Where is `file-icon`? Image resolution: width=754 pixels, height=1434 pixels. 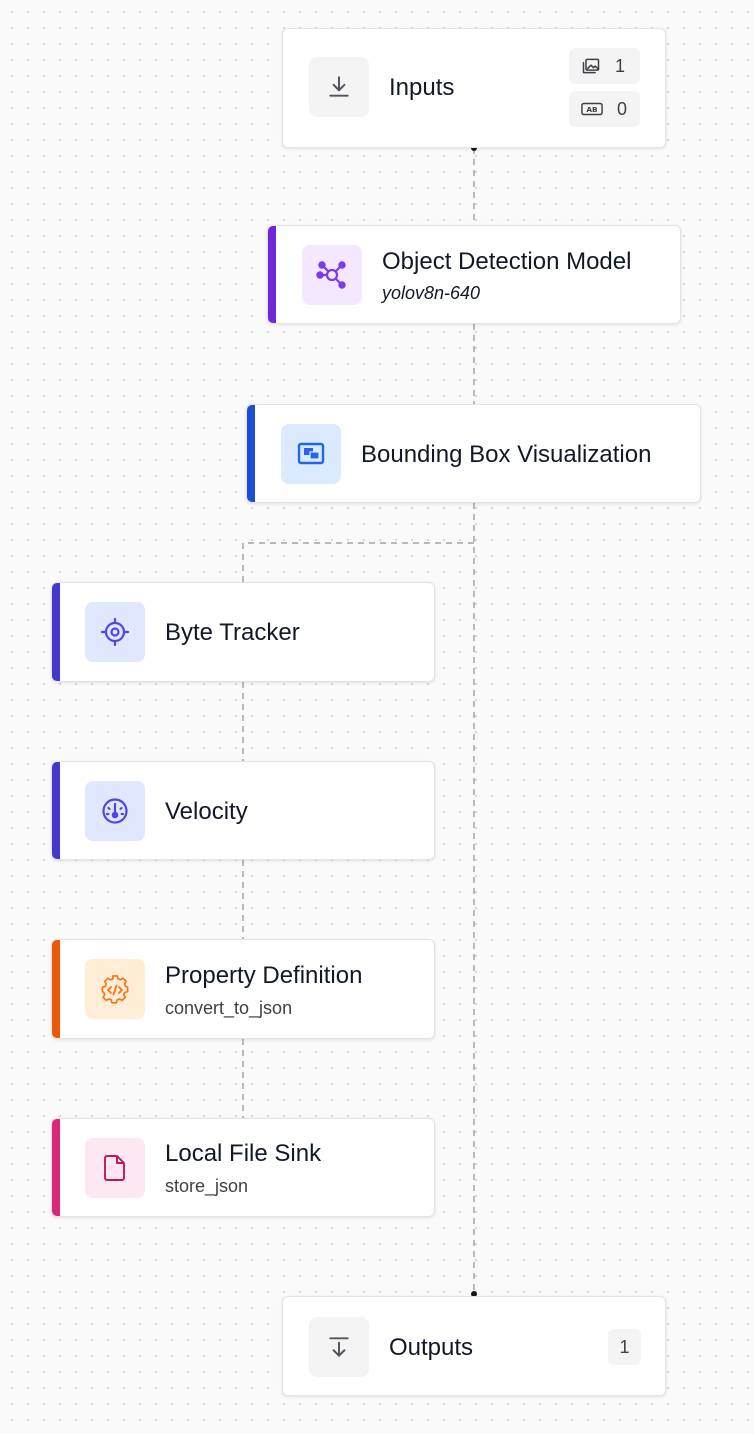 file-icon is located at coordinates (115, 1168).